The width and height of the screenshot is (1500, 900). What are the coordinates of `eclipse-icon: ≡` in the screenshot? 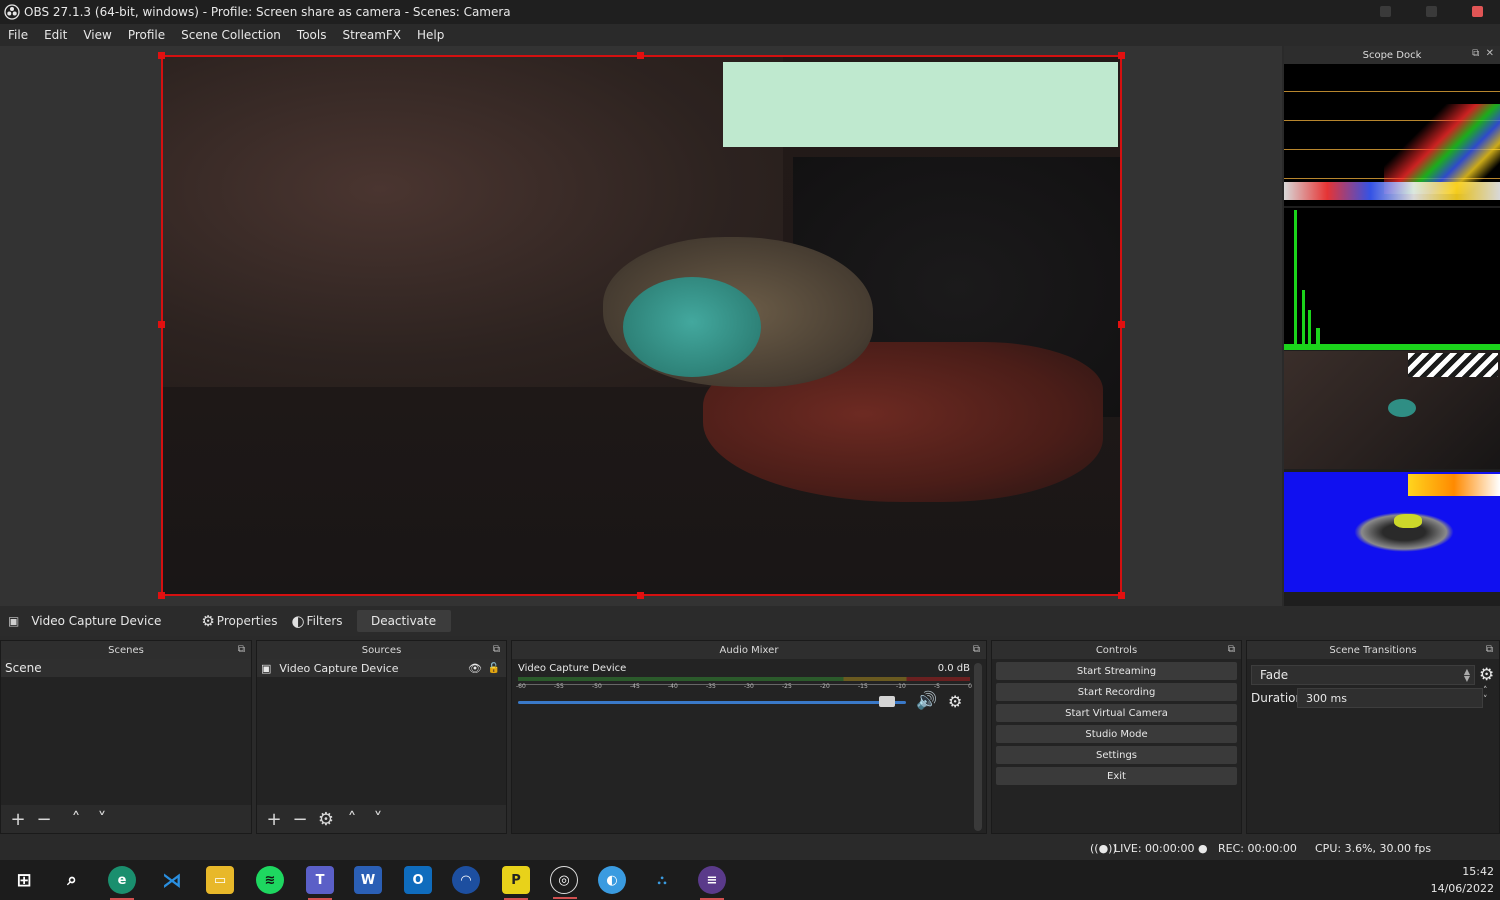 It's located at (712, 883).